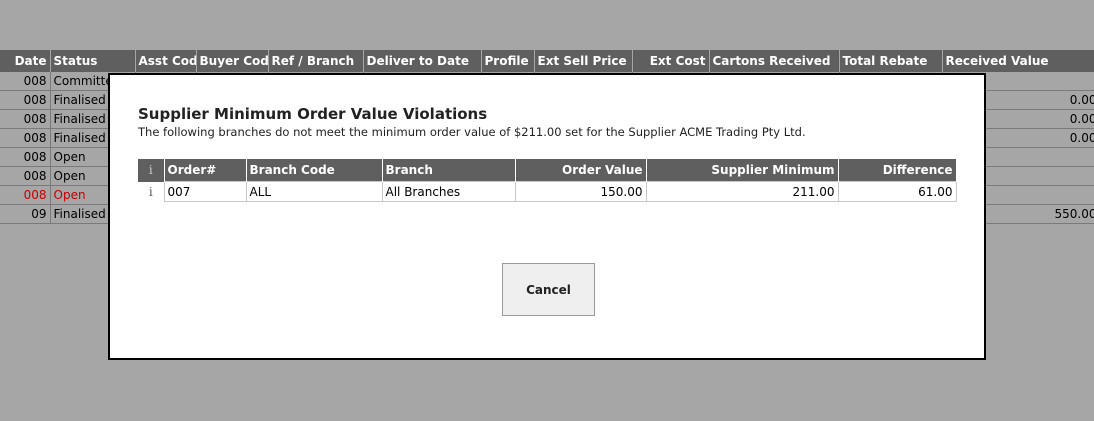  Describe the element at coordinates (581, 170) in the screenshot. I see `column-header-order-value: Order Value` at that location.